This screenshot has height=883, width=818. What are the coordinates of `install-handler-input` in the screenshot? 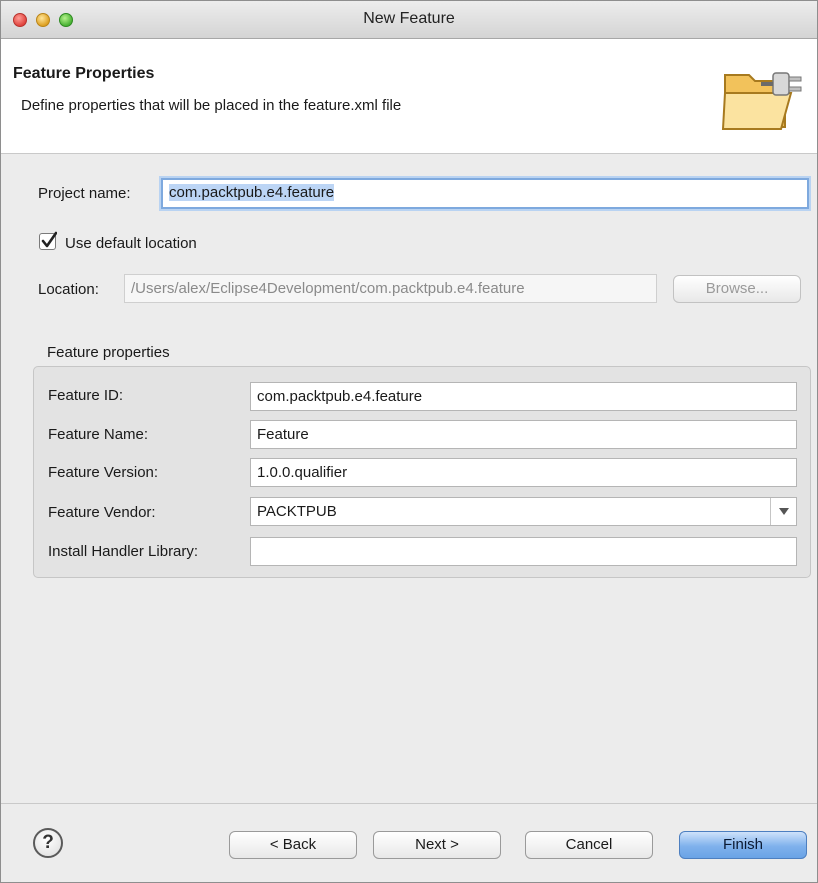 It's located at (523, 551).